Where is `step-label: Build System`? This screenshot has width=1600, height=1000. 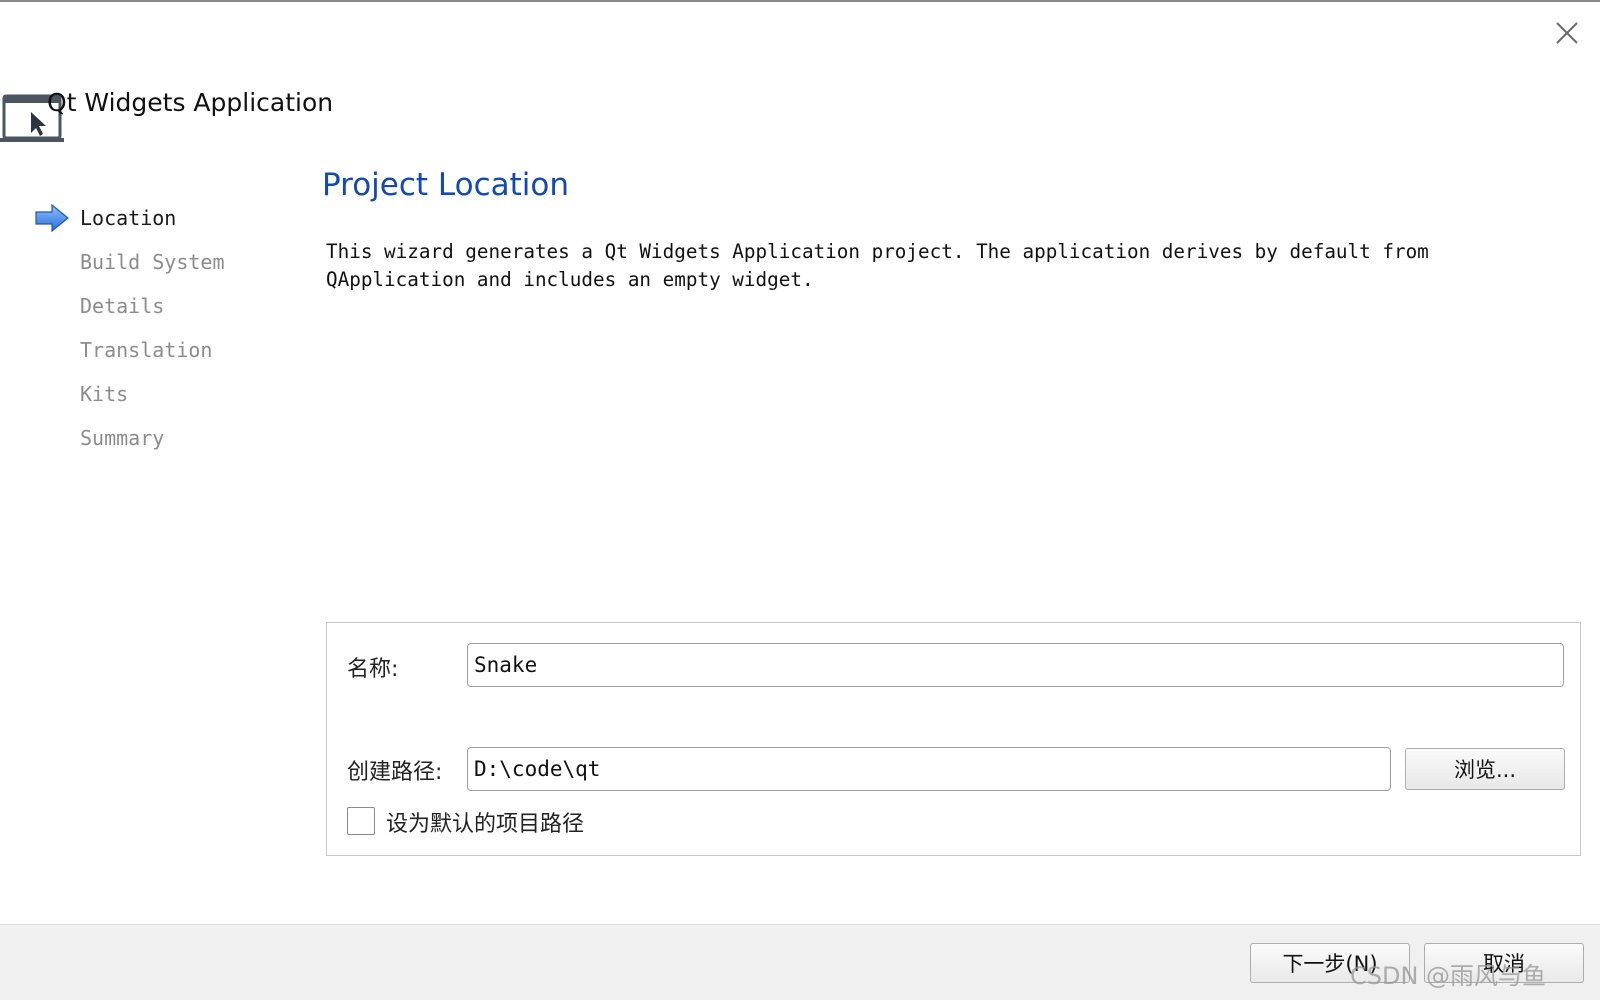
step-label: Build System is located at coordinates (152, 262).